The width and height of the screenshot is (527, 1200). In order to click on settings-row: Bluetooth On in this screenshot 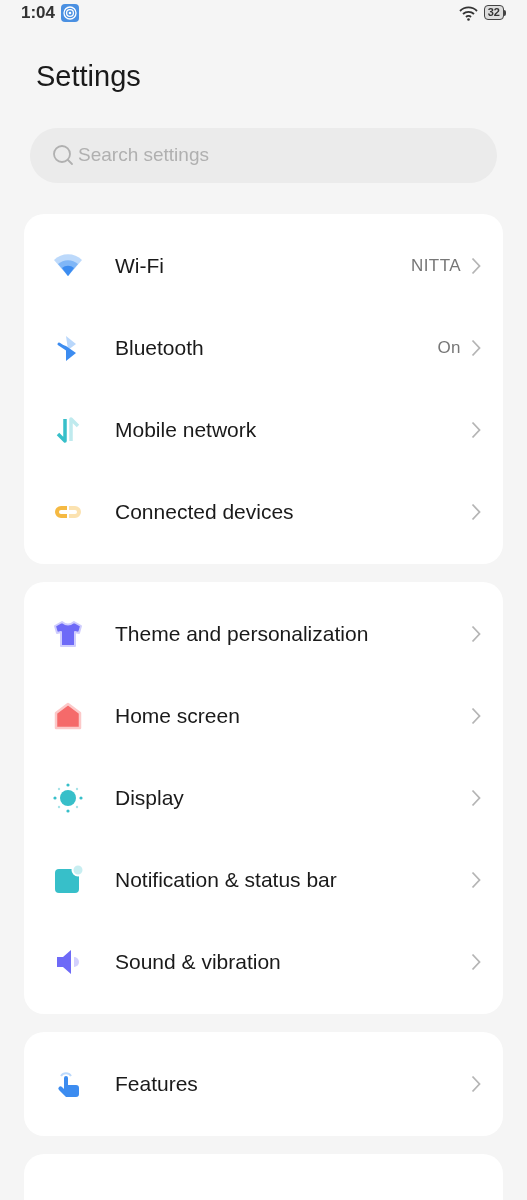, I will do `click(263, 347)`.